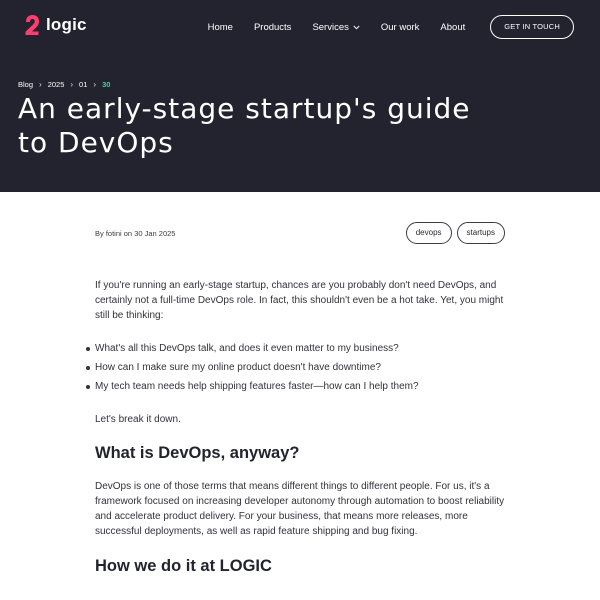 The height and width of the screenshot is (600, 600). Describe the element at coordinates (244, 125) in the screenshot. I see `page-title: An early-stage startup's guide to DevOps` at that location.